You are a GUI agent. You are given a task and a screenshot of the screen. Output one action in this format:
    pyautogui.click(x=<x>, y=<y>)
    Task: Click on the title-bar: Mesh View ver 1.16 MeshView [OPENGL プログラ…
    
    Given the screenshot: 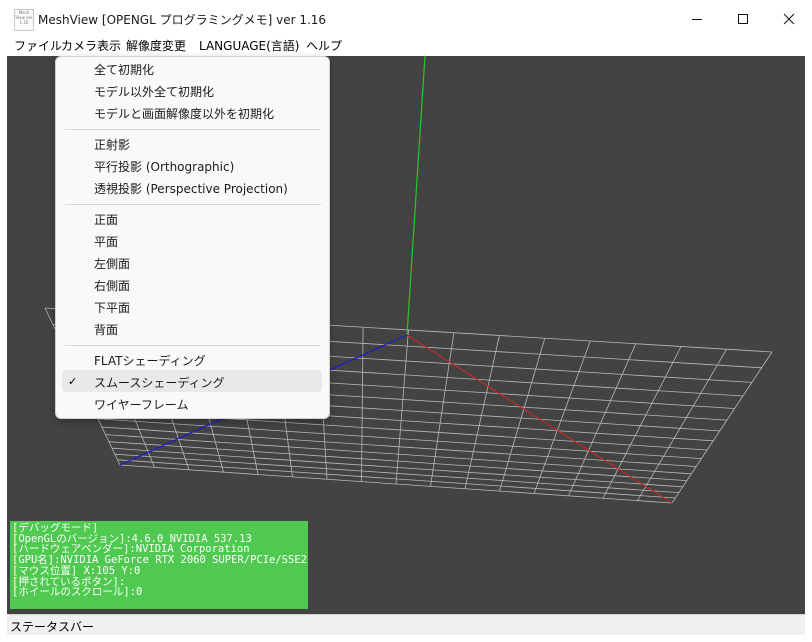 What is the action you would take?
    pyautogui.click(x=406, y=18)
    